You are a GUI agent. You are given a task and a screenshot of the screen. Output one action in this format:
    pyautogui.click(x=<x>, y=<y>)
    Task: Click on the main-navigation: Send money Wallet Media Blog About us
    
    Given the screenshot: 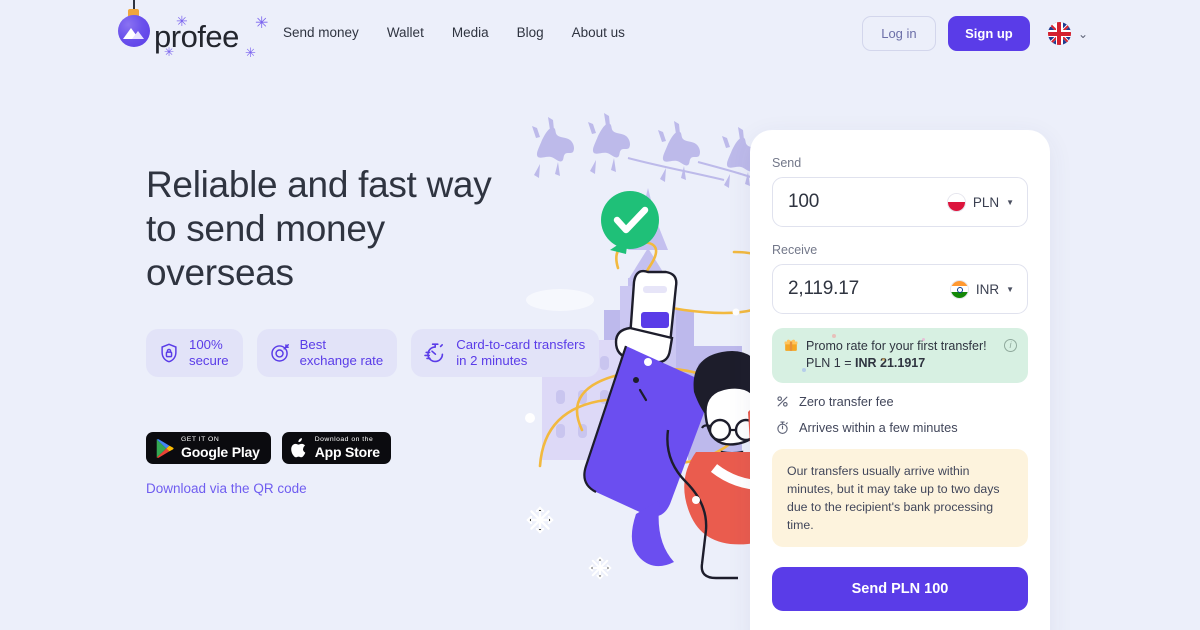 What is the action you would take?
    pyautogui.click(x=454, y=32)
    